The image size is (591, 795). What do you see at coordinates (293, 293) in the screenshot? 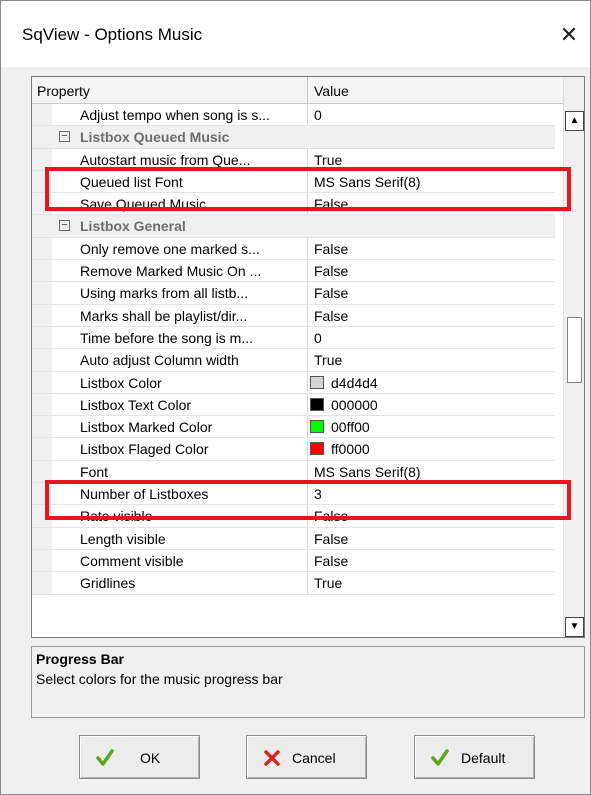
I see `property-row: Using marks from all listb... False` at bounding box center [293, 293].